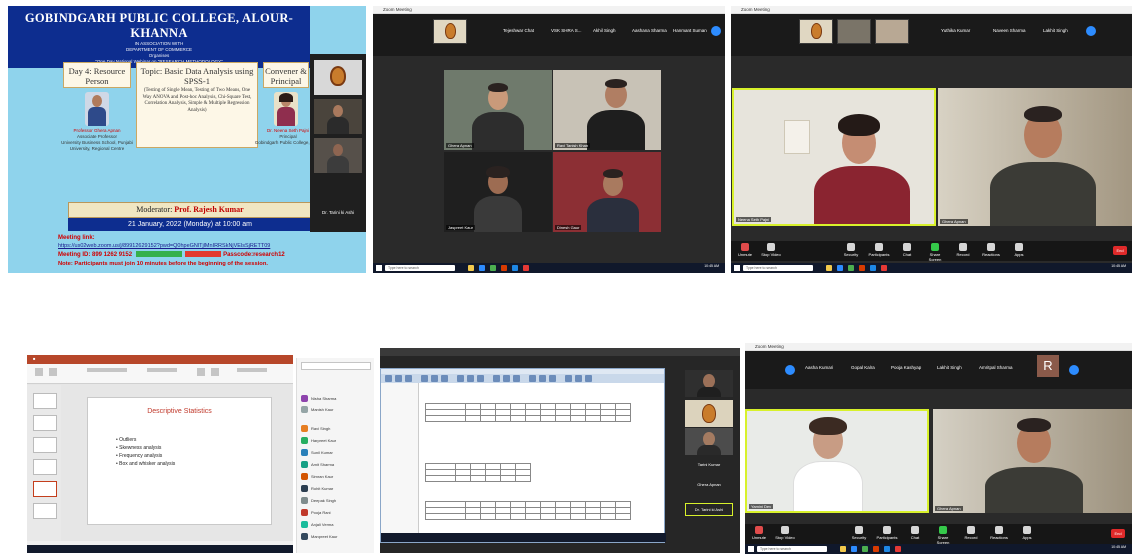  I want to click on participant-name: Gopal Kalra, so click(863, 367).